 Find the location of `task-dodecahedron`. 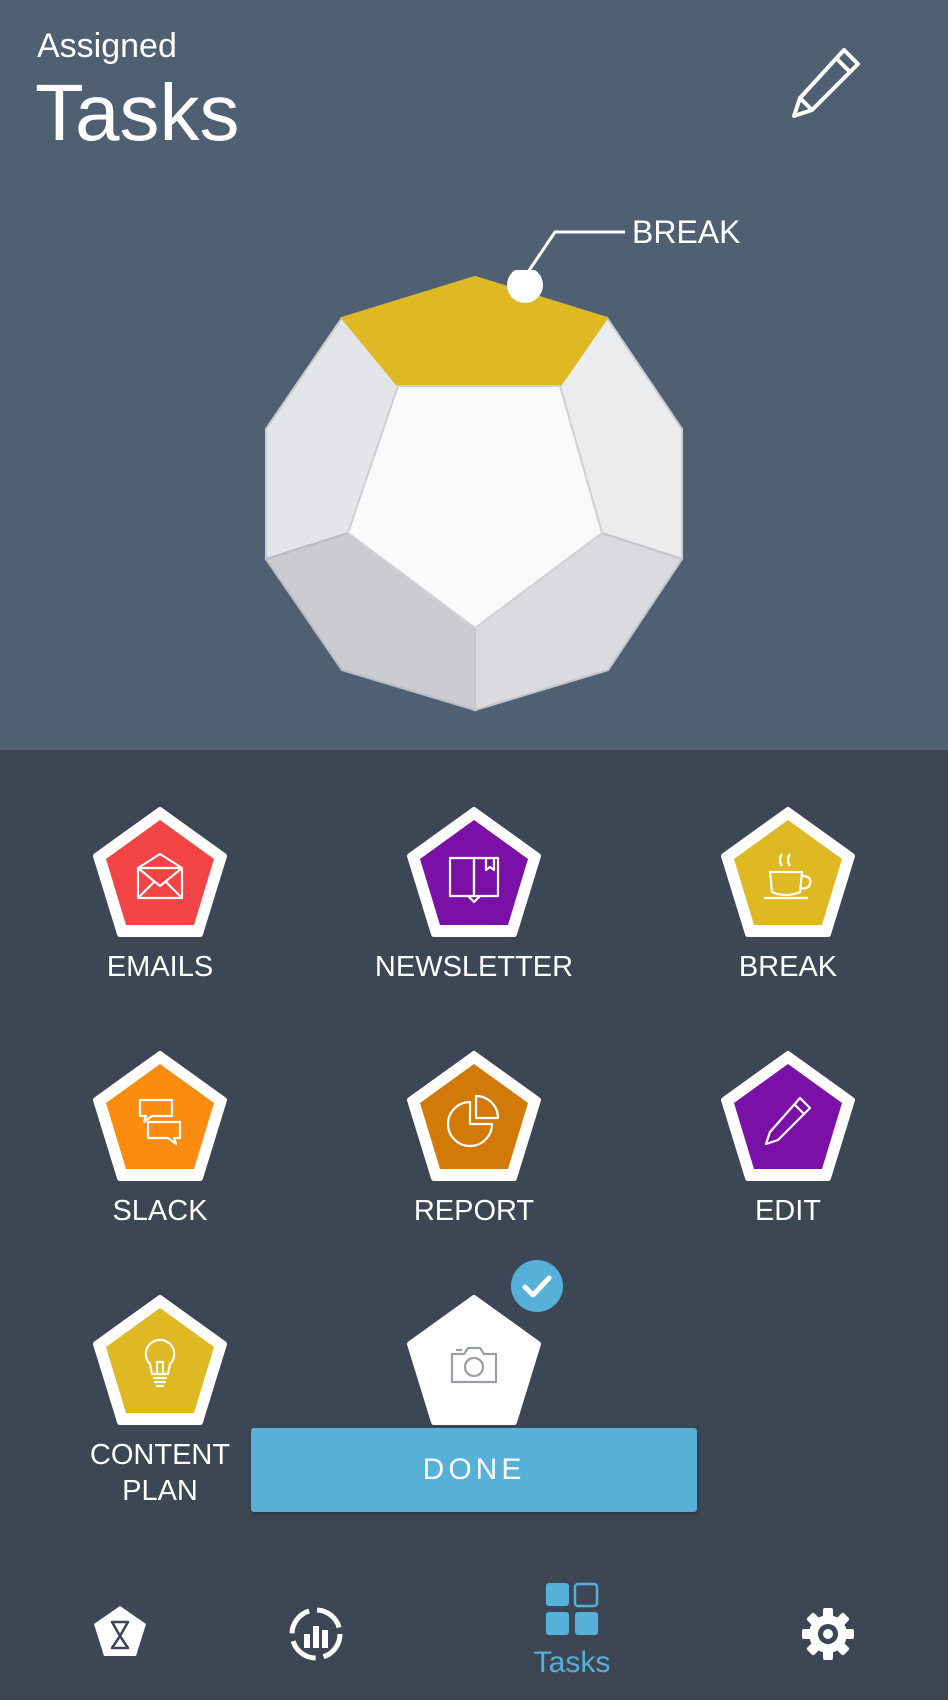

task-dodecahedron is located at coordinates (475, 495).